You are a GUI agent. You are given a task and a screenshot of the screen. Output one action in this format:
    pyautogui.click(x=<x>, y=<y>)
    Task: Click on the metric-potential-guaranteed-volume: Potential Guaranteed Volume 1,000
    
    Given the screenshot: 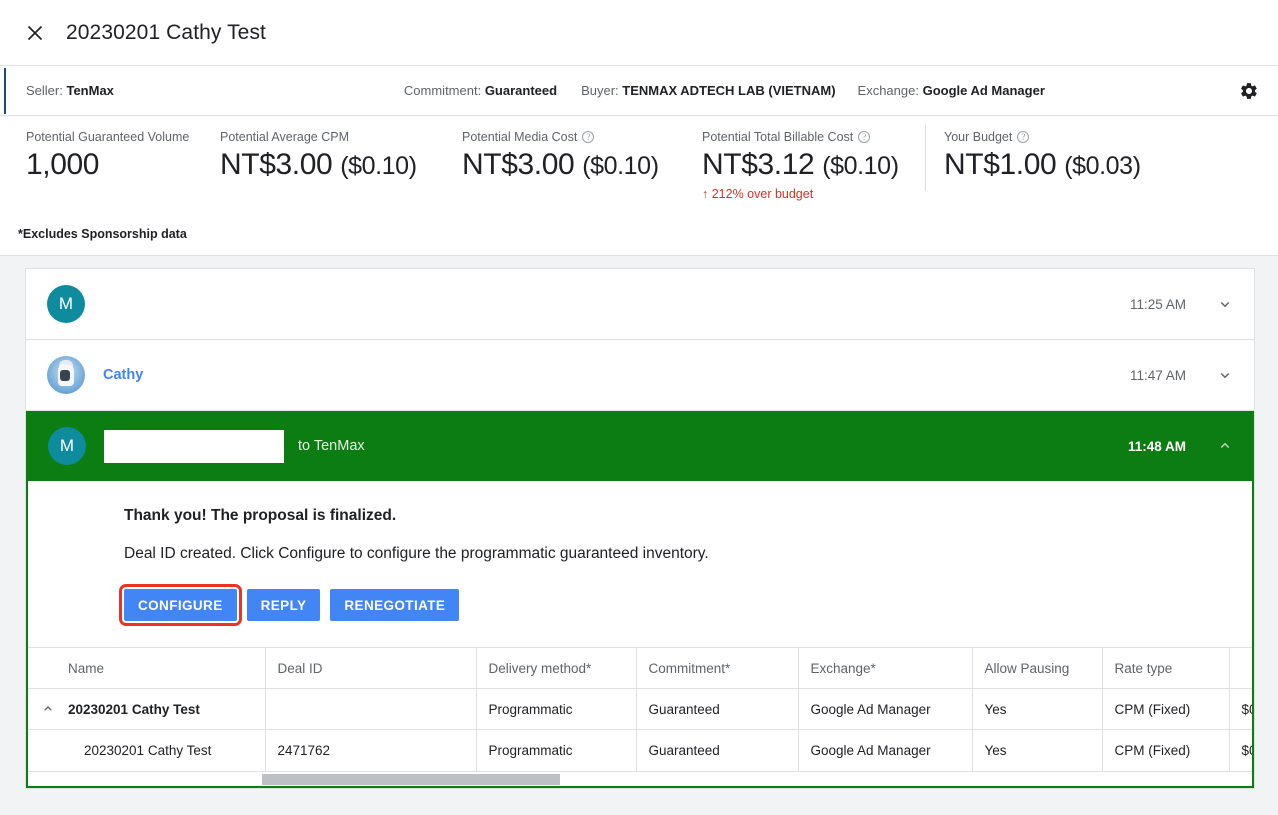 What is the action you would take?
    pyautogui.click(x=107, y=156)
    